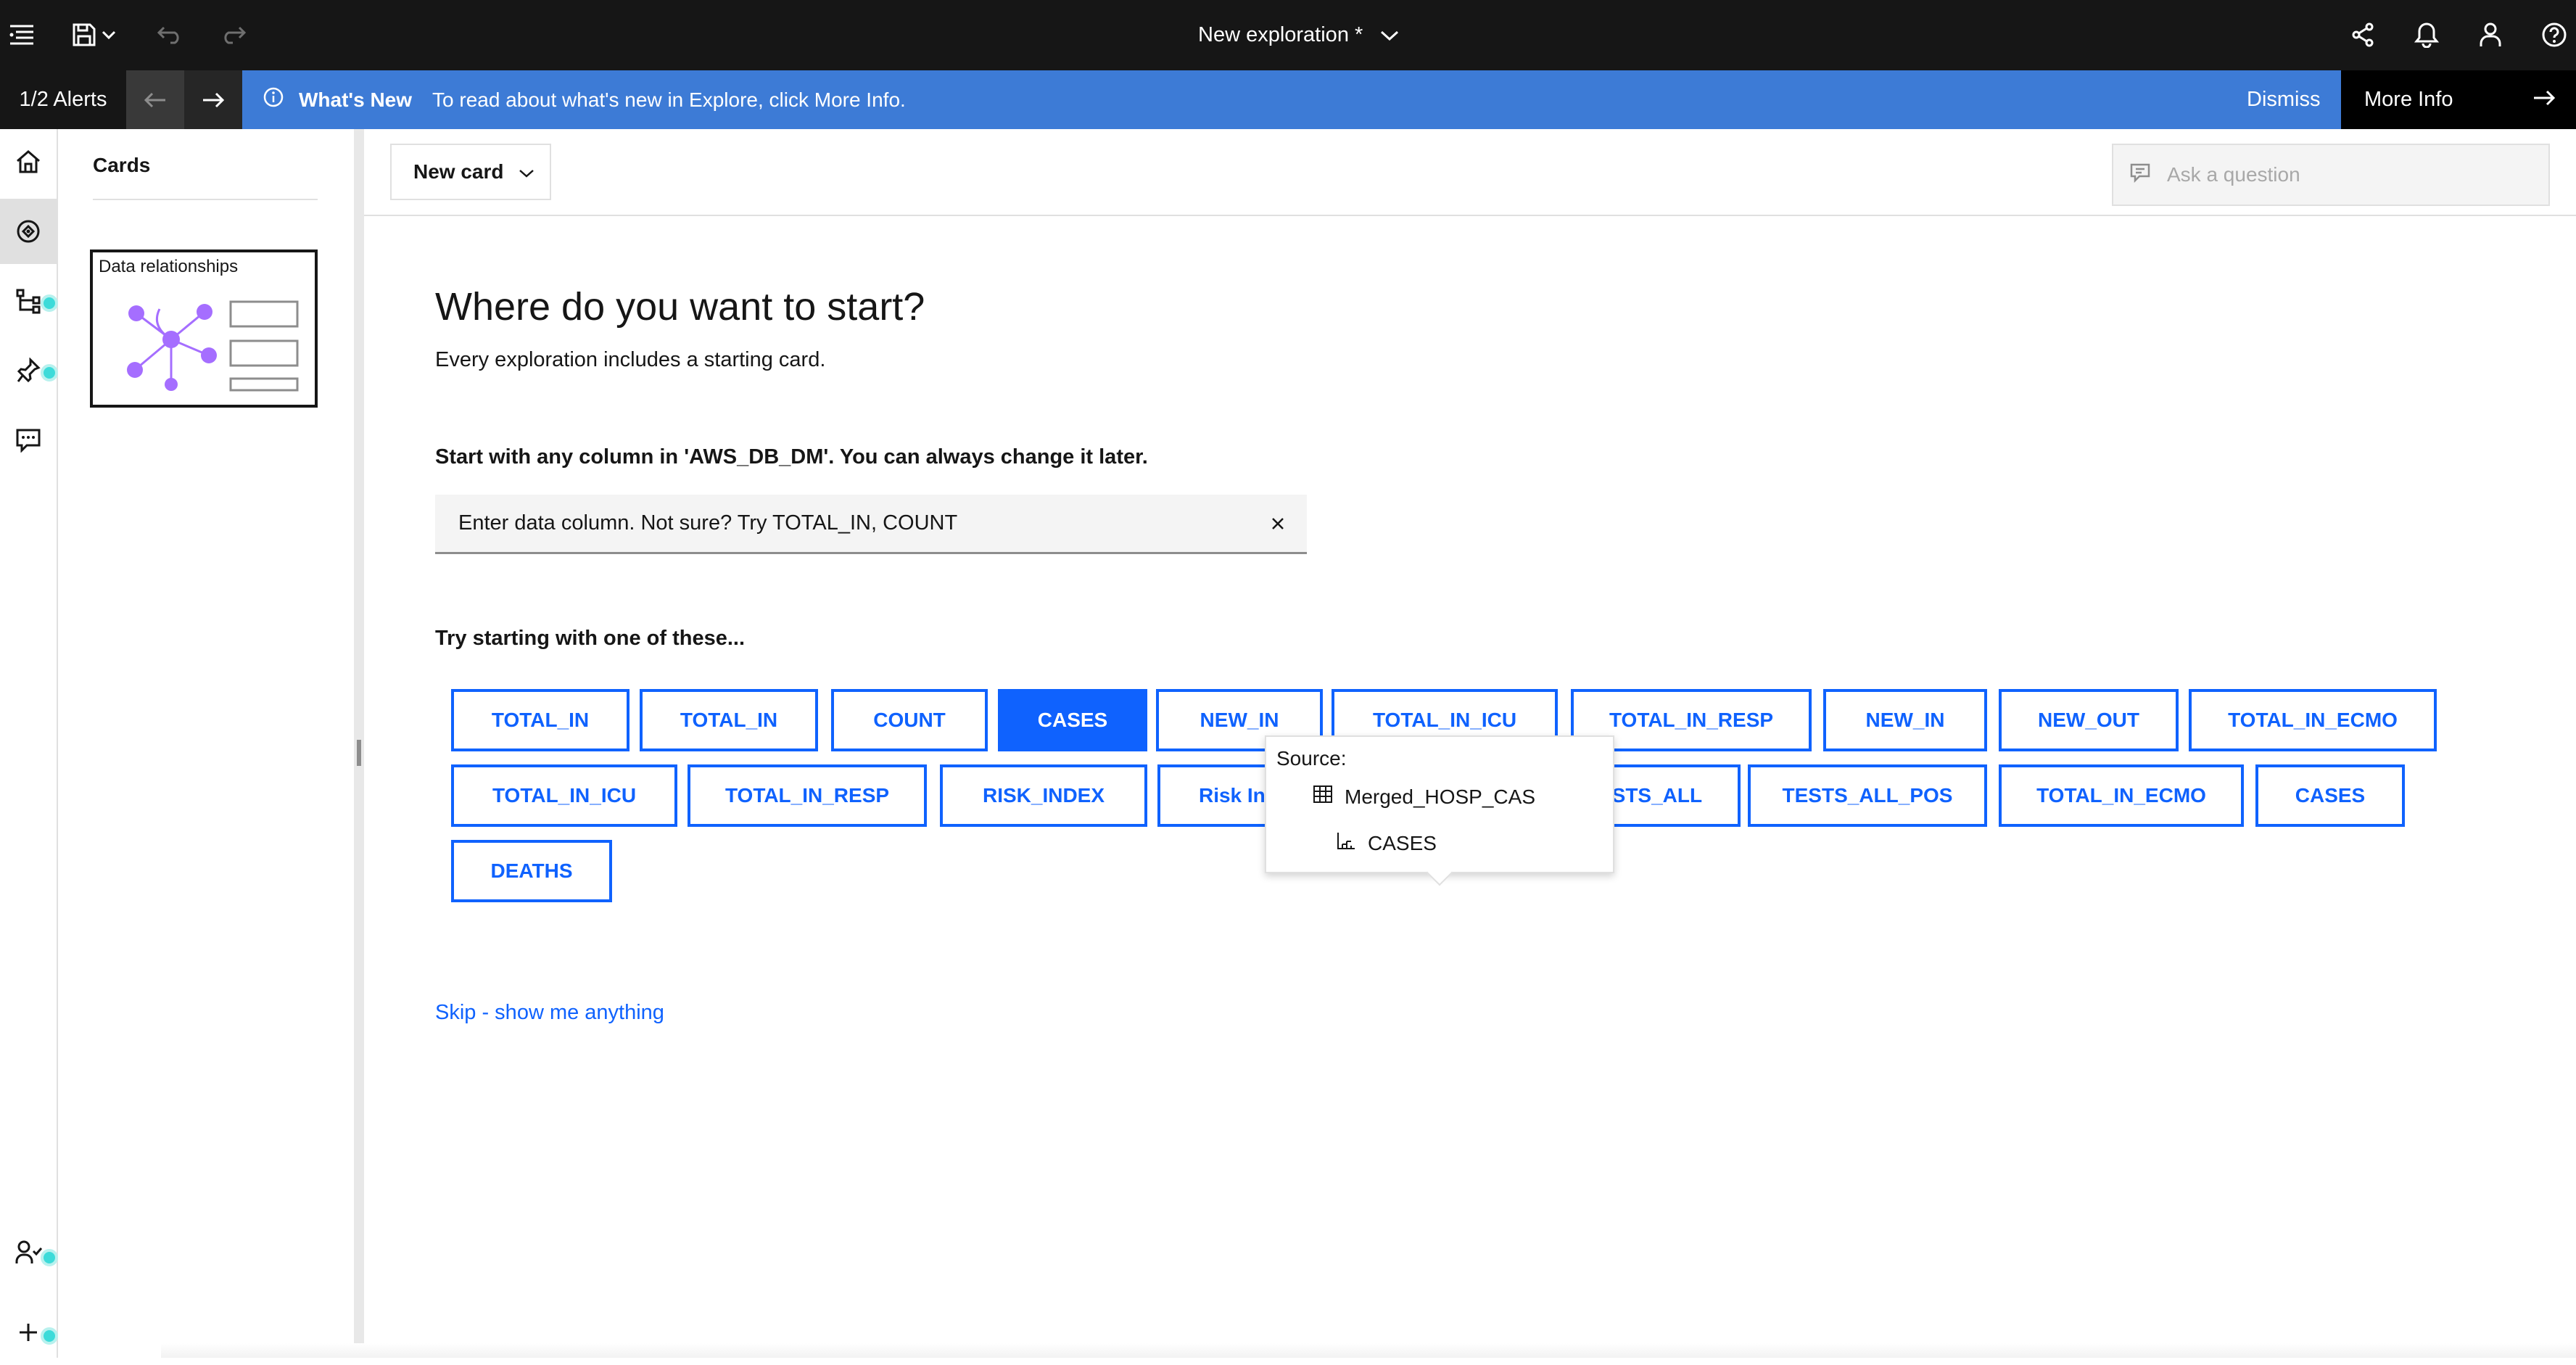 The image size is (2576, 1365). What do you see at coordinates (2331, 175) in the screenshot?
I see `ask-question-input: Ask a question` at bounding box center [2331, 175].